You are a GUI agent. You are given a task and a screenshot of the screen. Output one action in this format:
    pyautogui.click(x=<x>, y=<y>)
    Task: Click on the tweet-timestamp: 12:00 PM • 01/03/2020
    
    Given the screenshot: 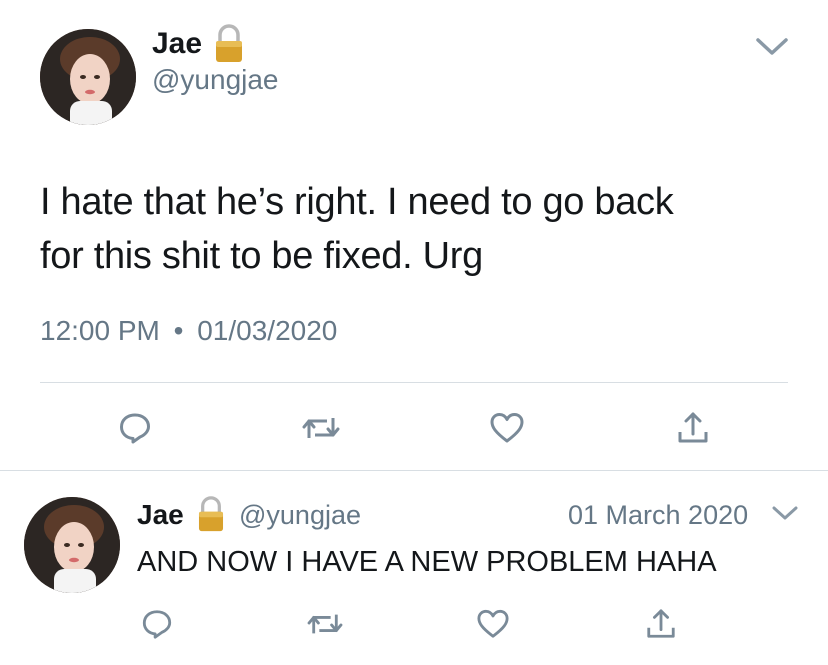 What is the action you would take?
    pyautogui.click(x=188, y=331)
    